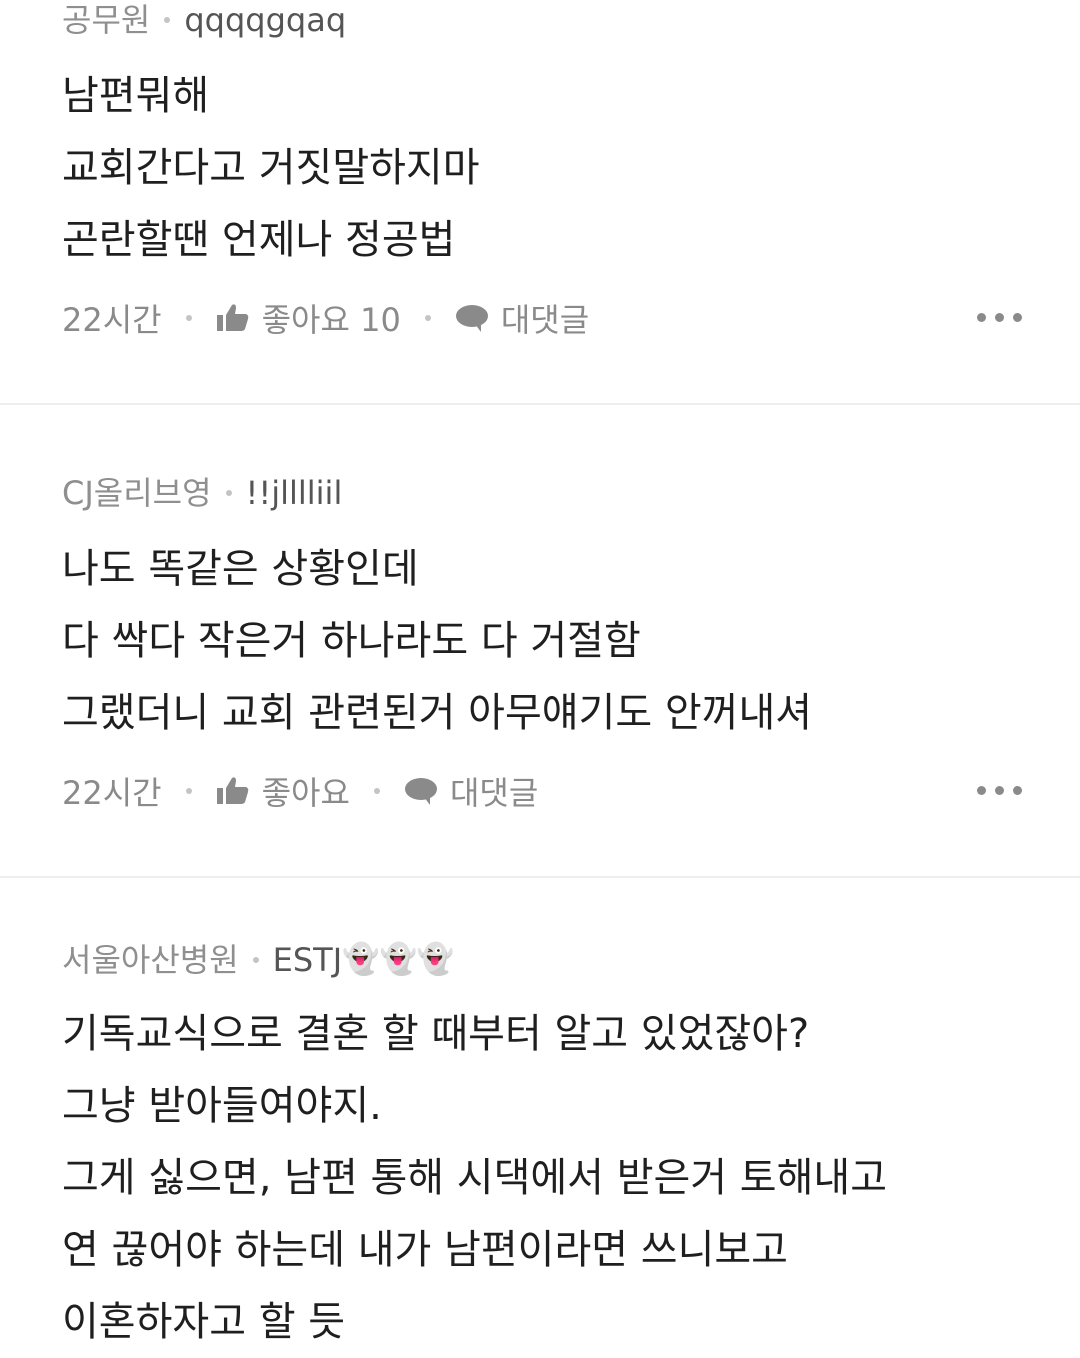 The height and width of the screenshot is (1358, 1080). What do you see at coordinates (305, 793) in the screenshot?
I see `like-label: 좋아요` at bounding box center [305, 793].